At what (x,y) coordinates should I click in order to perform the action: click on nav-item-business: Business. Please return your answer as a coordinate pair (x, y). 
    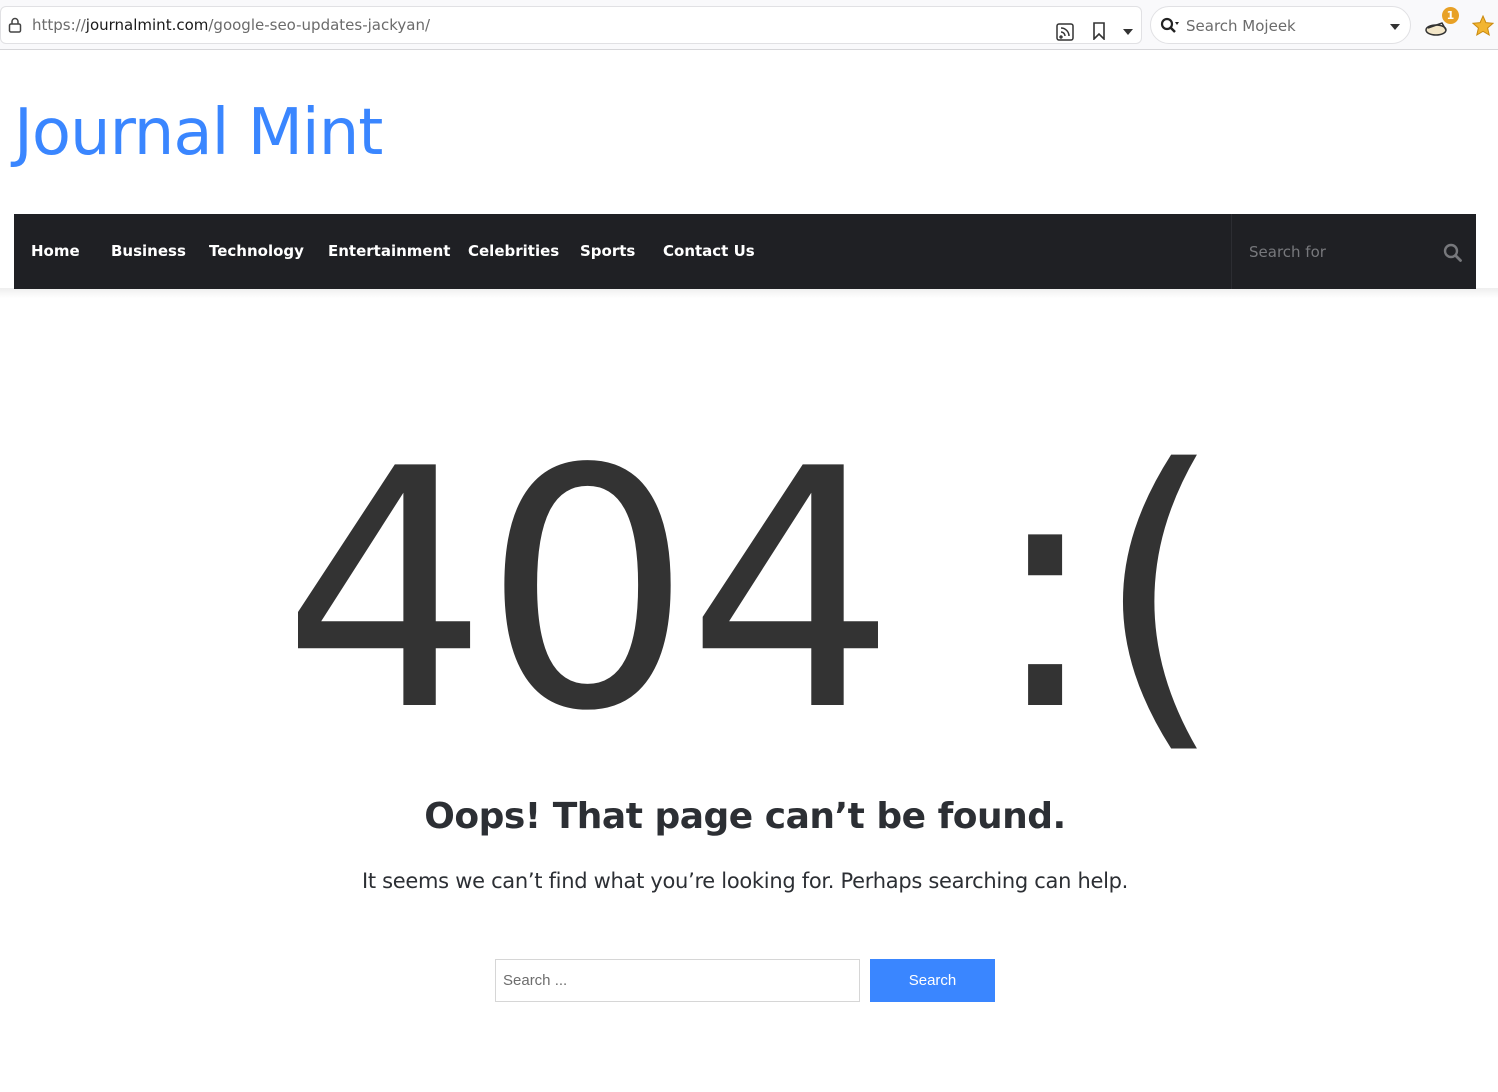
    Looking at the image, I should click on (148, 251).